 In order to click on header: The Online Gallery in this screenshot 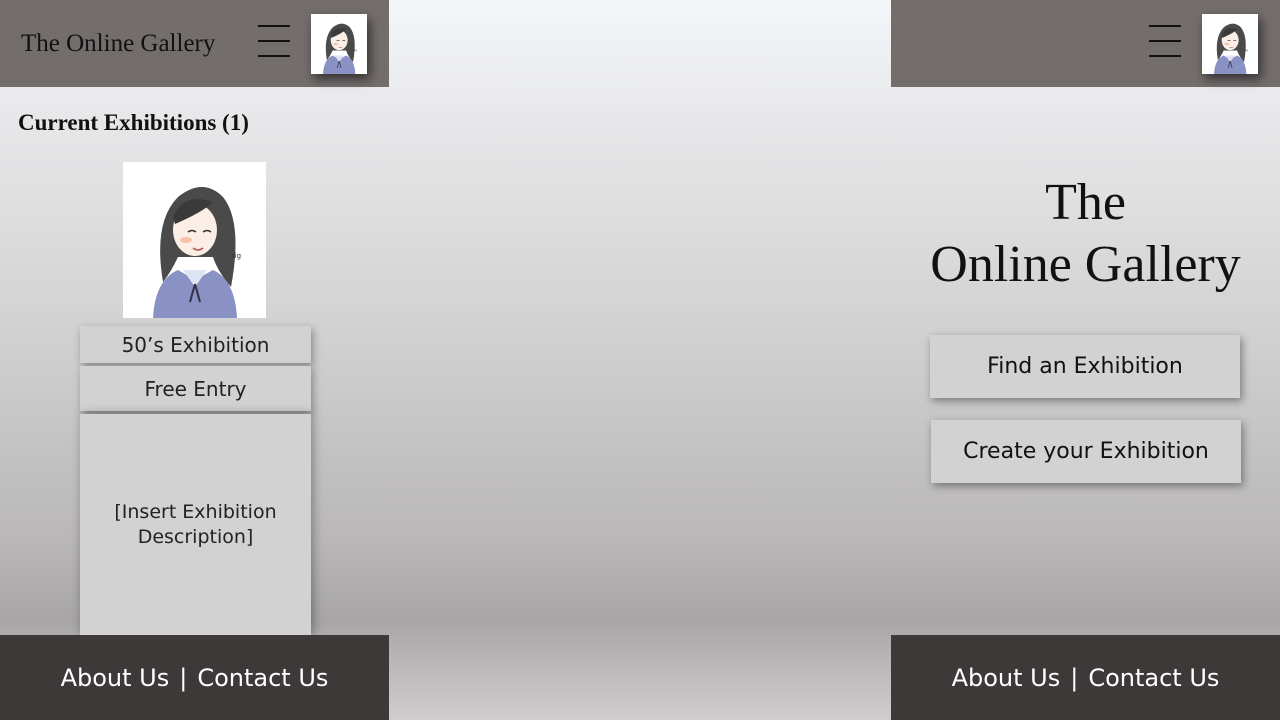, I will do `click(194, 43)`.